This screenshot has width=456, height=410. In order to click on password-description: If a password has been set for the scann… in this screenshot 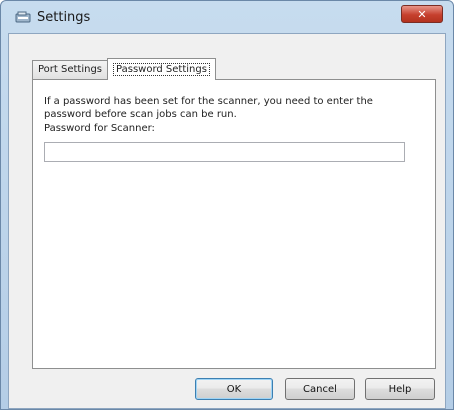, I will do `click(208, 108)`.